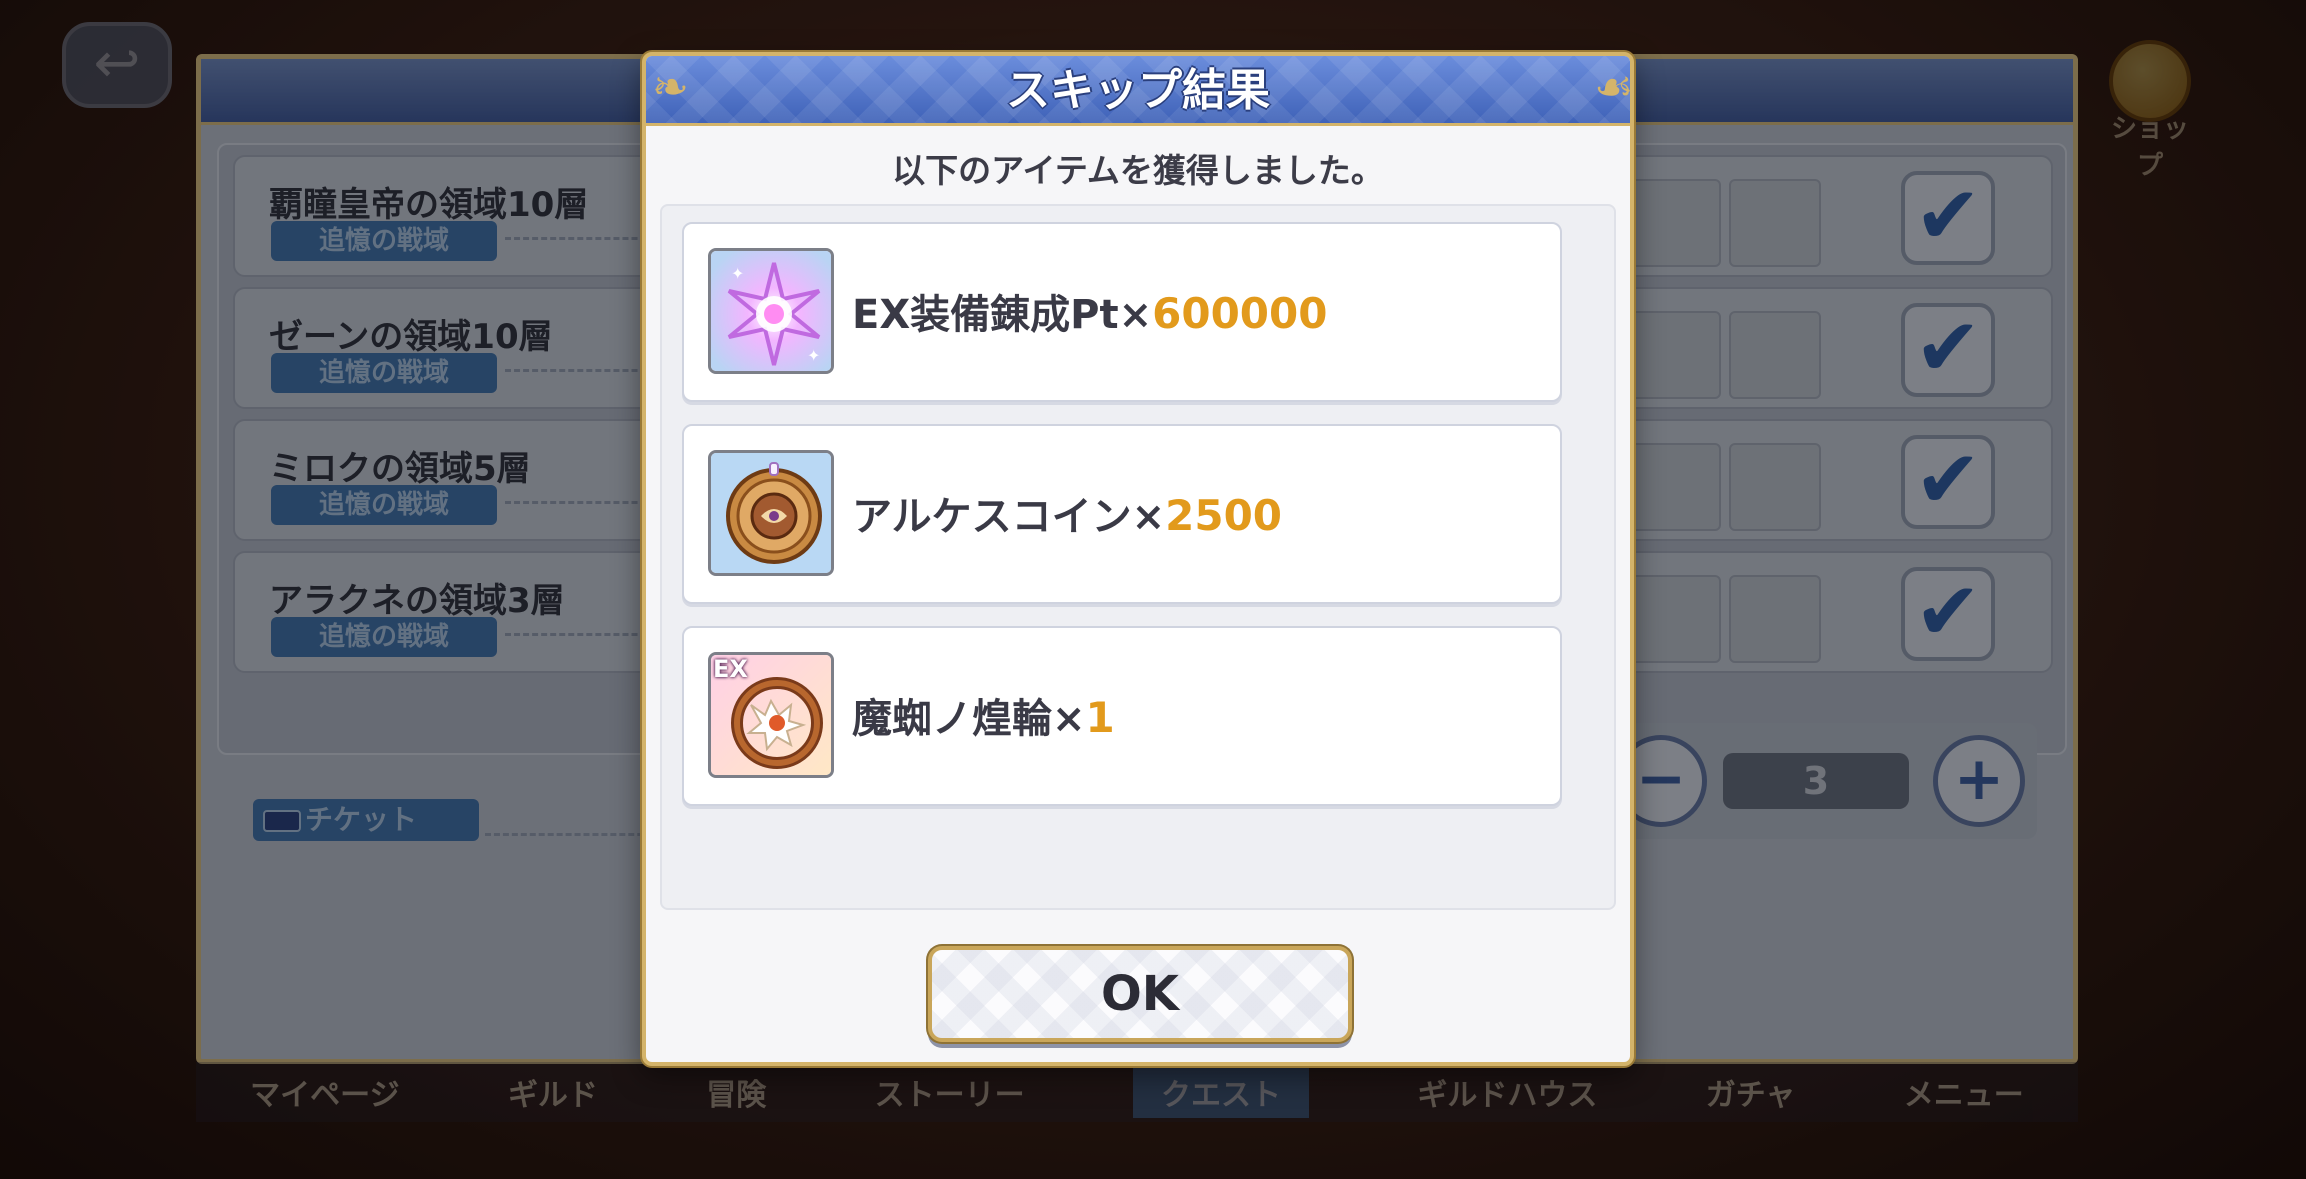  What do you see at coordinates (969, 719) in the screenshot?
I see `reward-name: 魔蜘ノ煌輪×` at bounding box center [969, 719].